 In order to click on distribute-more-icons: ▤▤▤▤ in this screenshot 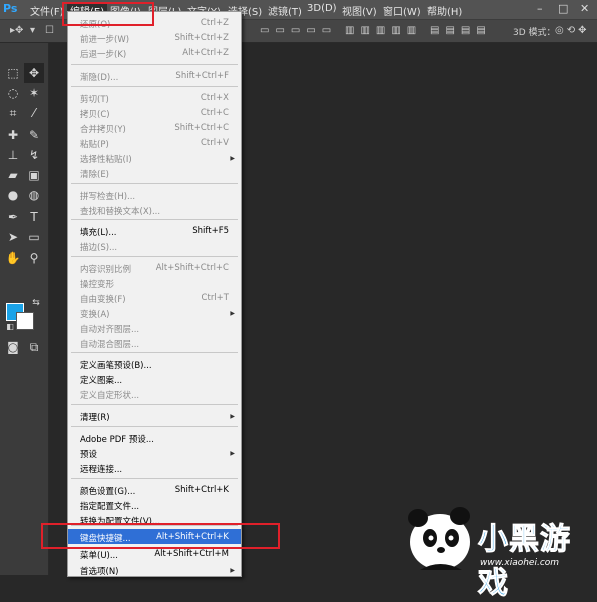, I will do `click(461, 30)`.